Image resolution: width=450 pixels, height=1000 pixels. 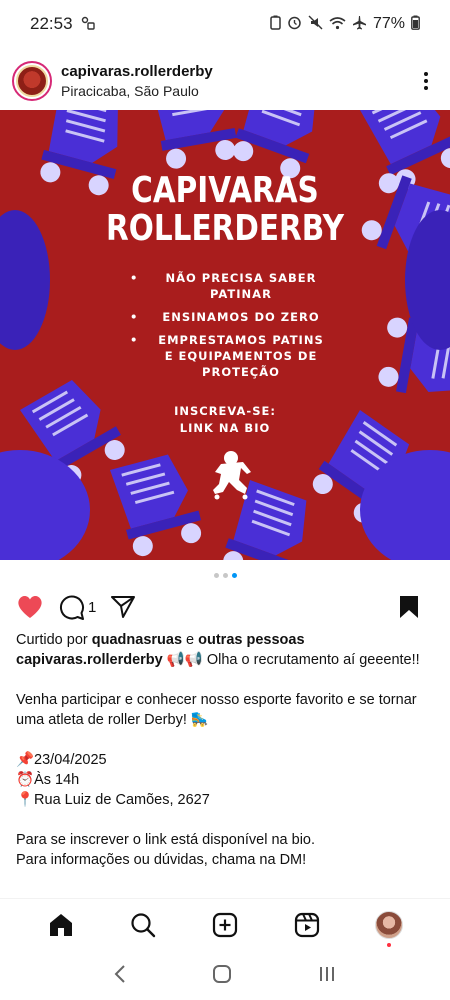 I want to click on recent-apps-icon, so click(x=327, y=976).